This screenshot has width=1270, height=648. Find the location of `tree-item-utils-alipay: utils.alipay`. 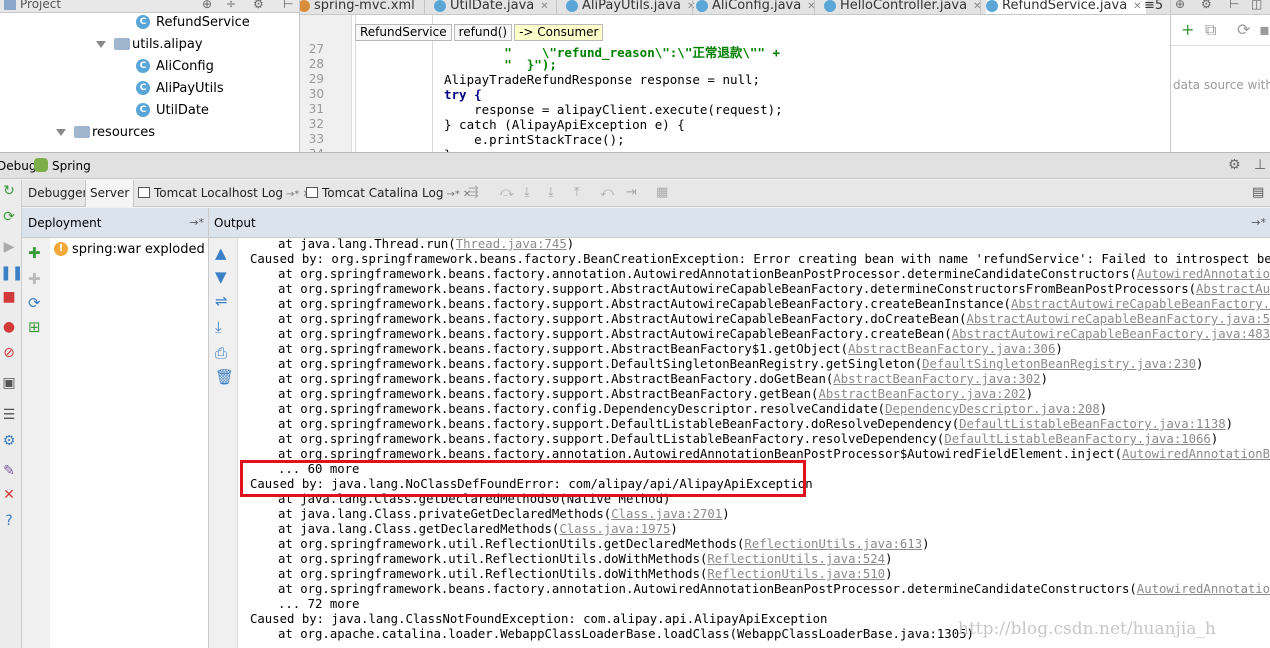

tree-item-utils-alipay: utils.alipay is located at coordinates (149, 45).